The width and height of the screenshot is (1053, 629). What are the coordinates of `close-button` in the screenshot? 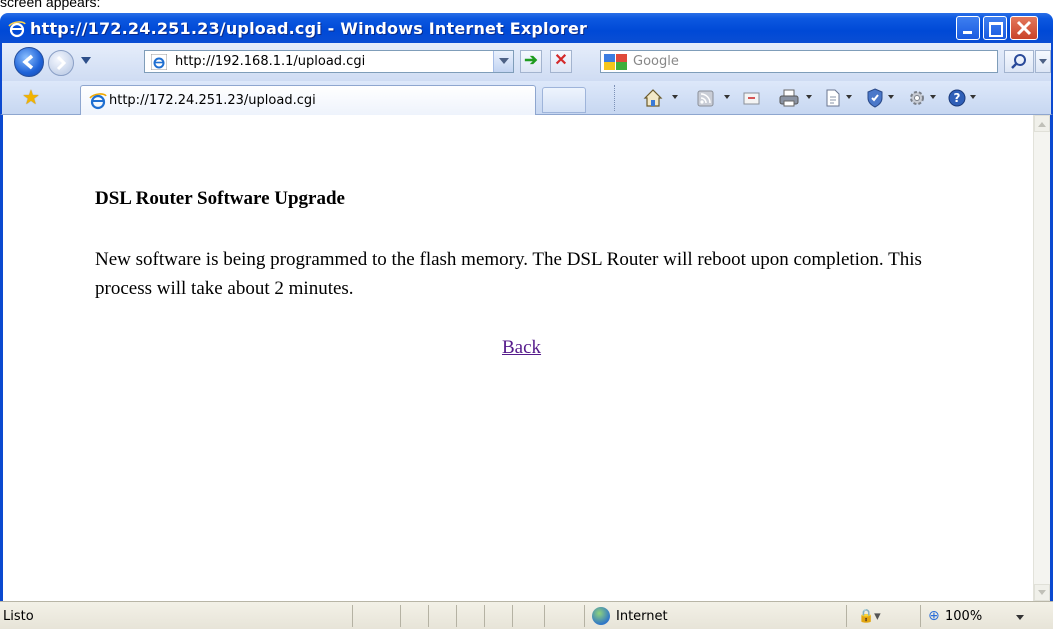 It's located at (1024, 28).